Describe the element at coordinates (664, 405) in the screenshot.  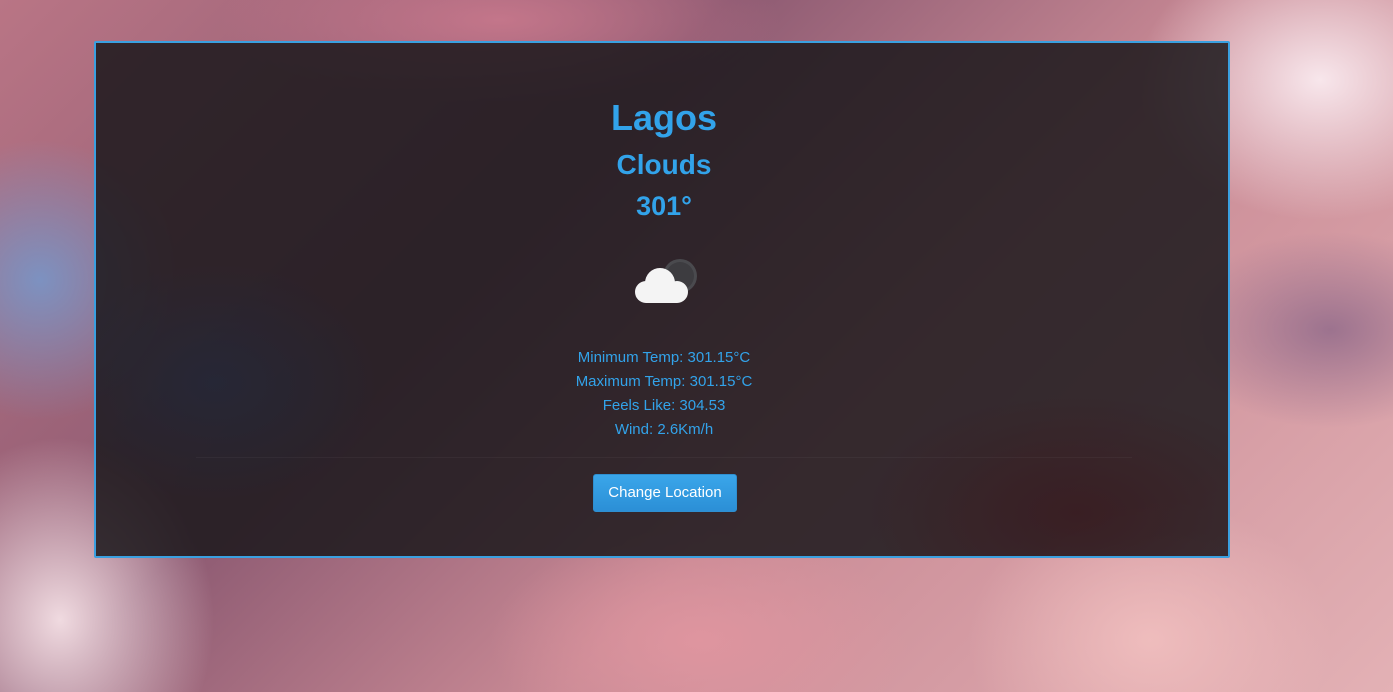
I see `feels-like: Feels Like: 304.53` at that location.